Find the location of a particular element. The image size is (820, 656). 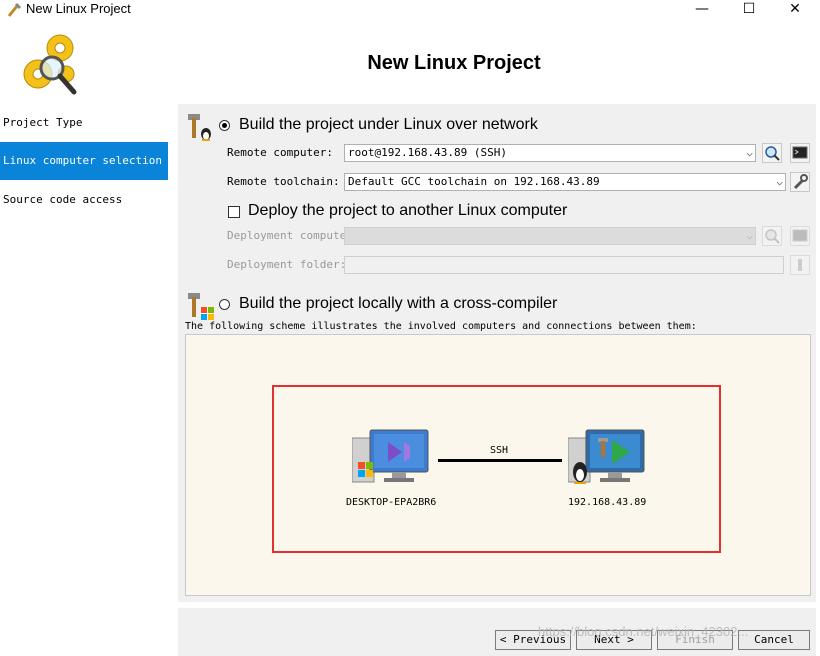

remote-computer-value: root@192.168.43.89 (SSH) is located at coordinates (427, 152).